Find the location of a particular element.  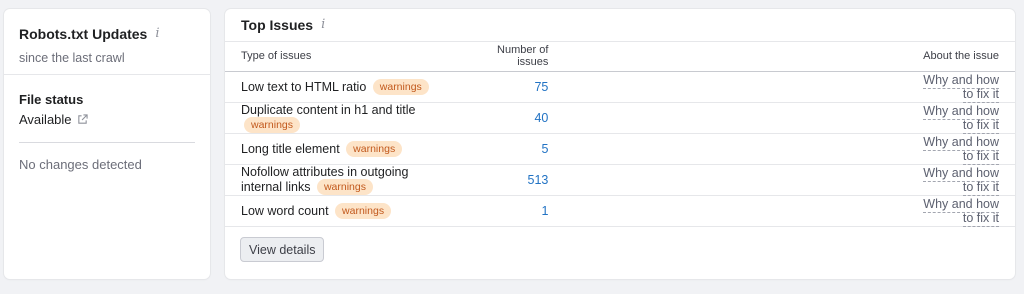

file-status-label: File status is located at coordinates (51, 99).